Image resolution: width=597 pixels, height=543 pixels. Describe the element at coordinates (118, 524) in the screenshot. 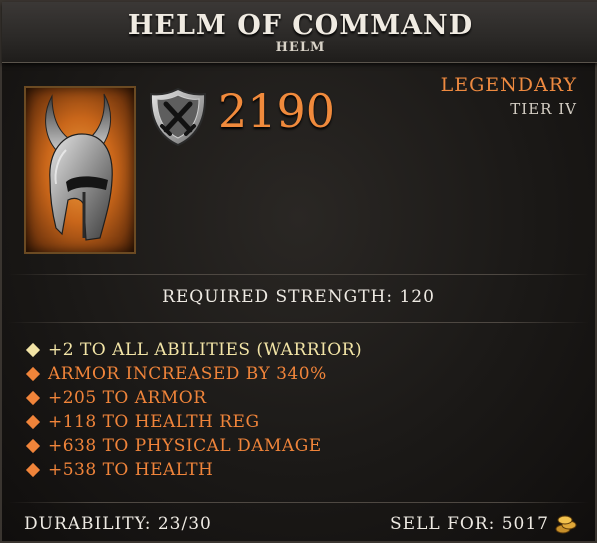

I see `durability-label: DURABILITY: 23/30` at that location.